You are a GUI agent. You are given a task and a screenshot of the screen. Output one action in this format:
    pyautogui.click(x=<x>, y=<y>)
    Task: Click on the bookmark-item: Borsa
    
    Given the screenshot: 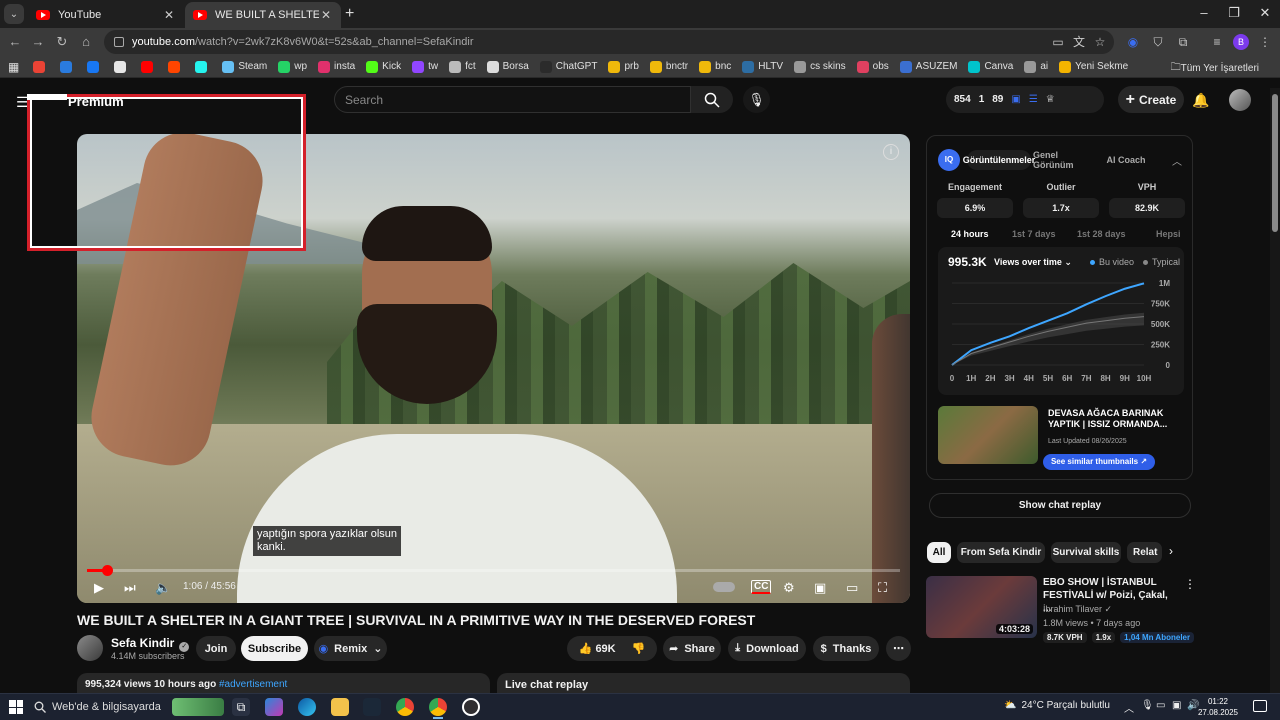 What is the action you would take?
    pyautogui.click(x=507, y=66)
    